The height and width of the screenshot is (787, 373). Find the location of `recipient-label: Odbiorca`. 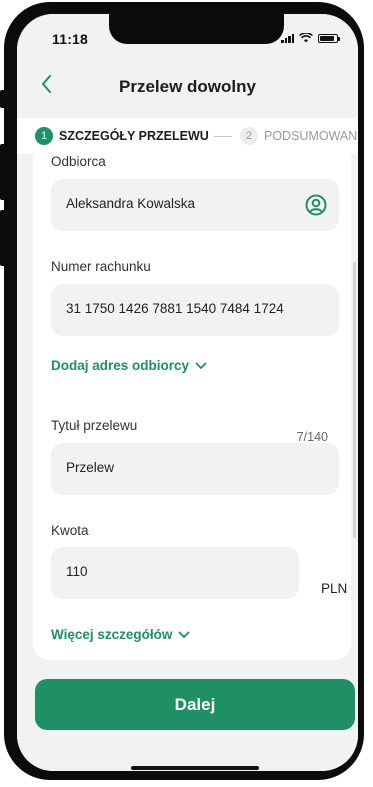

recipient-label: Odbiorca is located at coordinates (78, 161).